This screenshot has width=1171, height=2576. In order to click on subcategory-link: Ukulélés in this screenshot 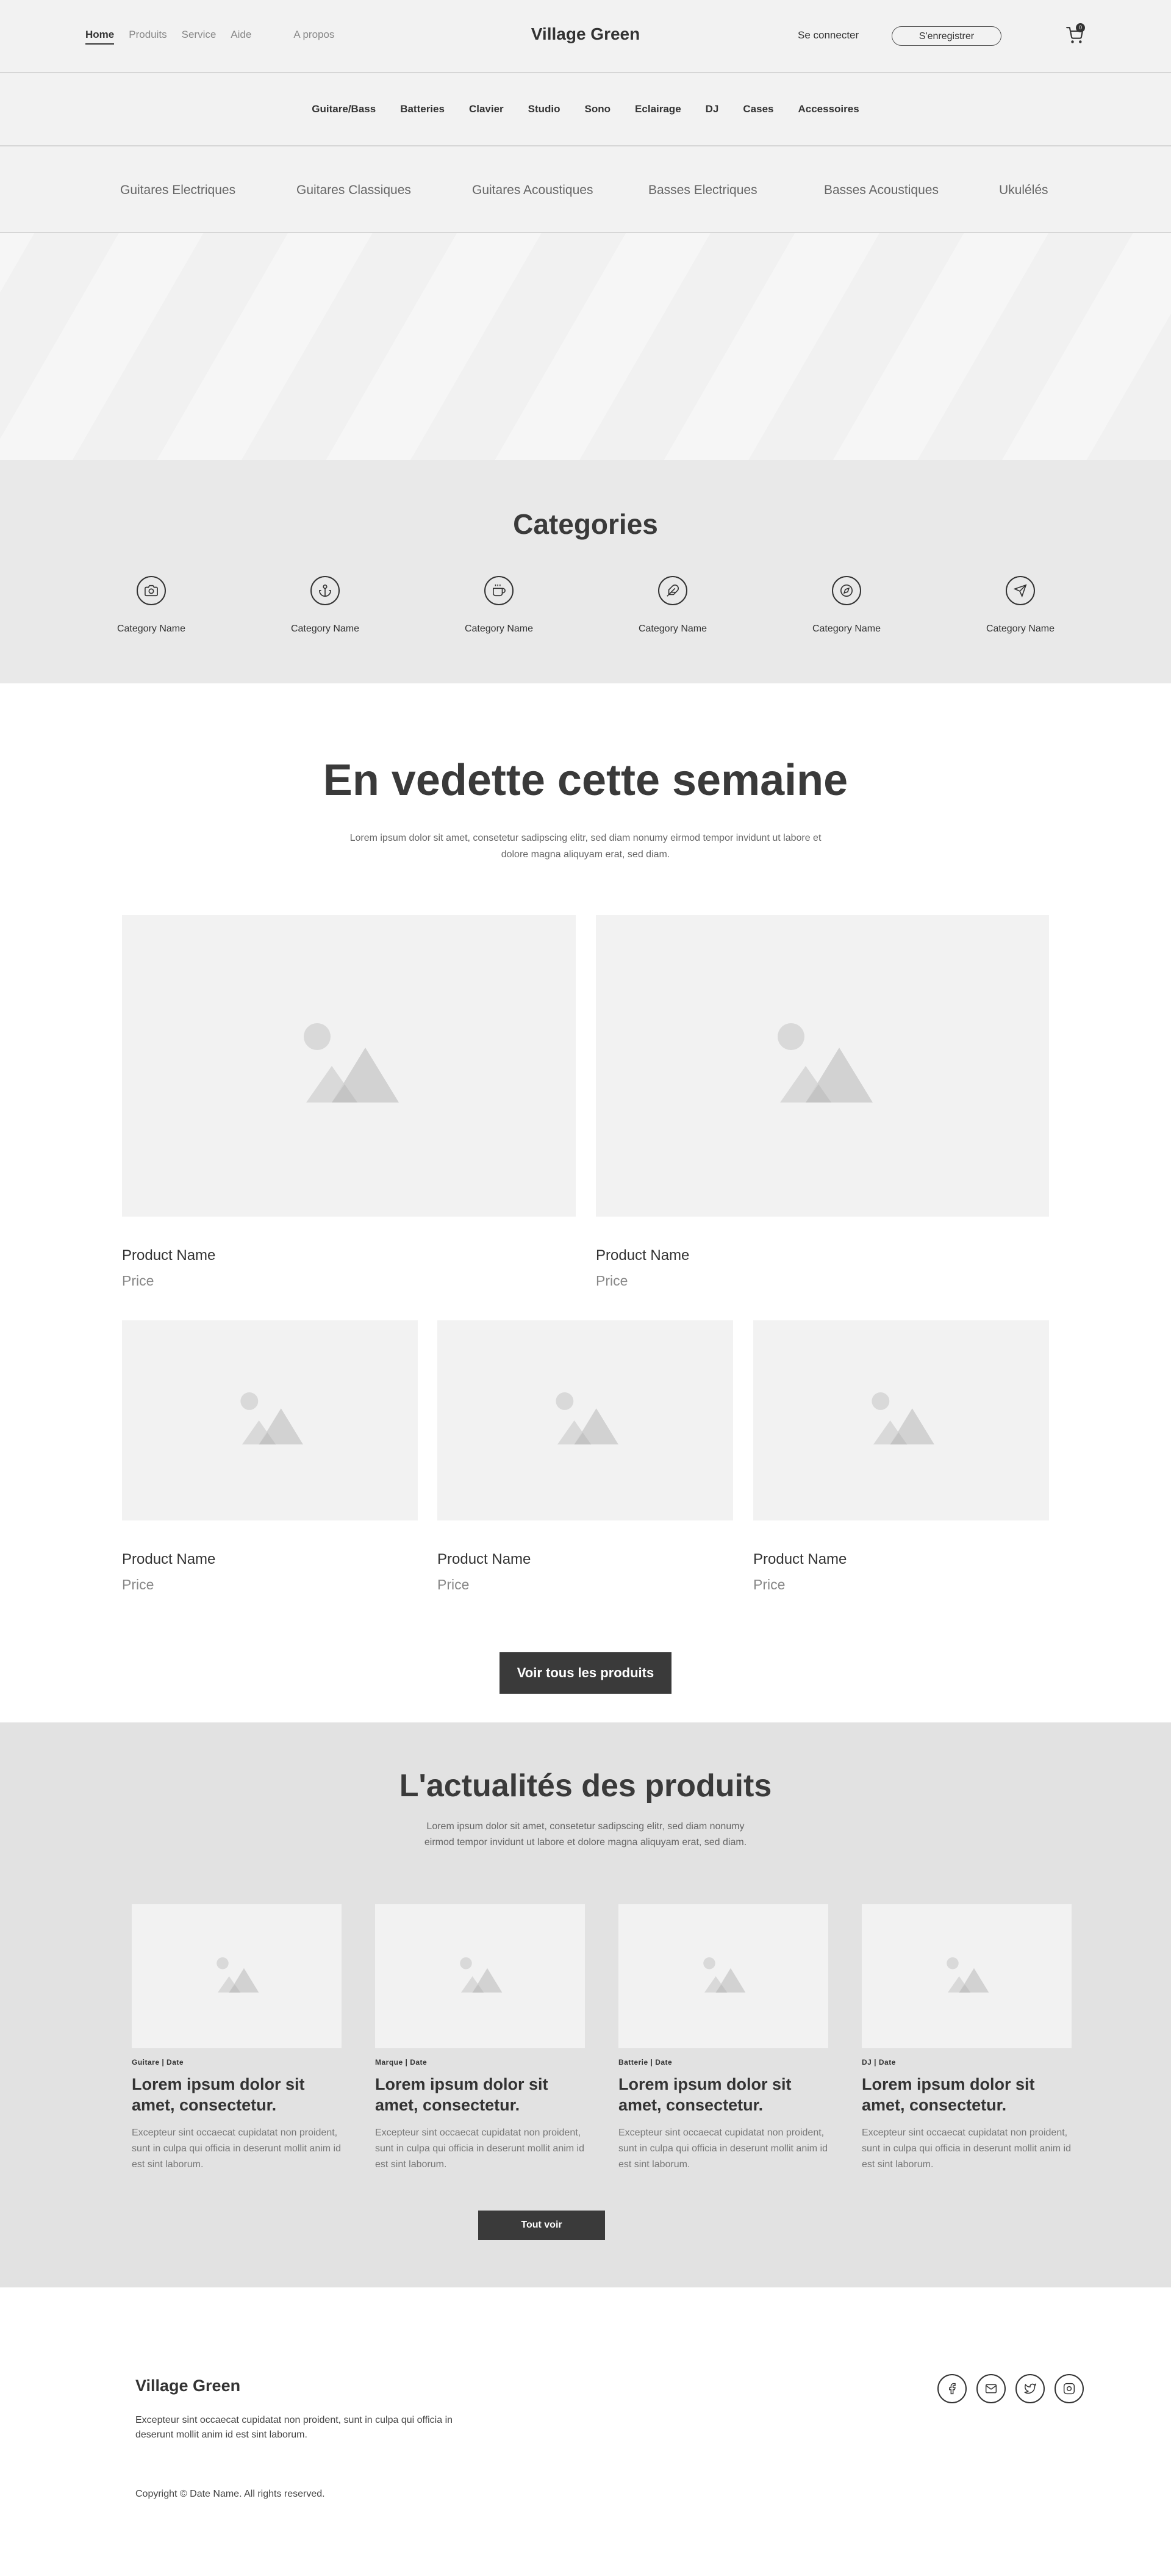, I will do `click(1023, 190)`.